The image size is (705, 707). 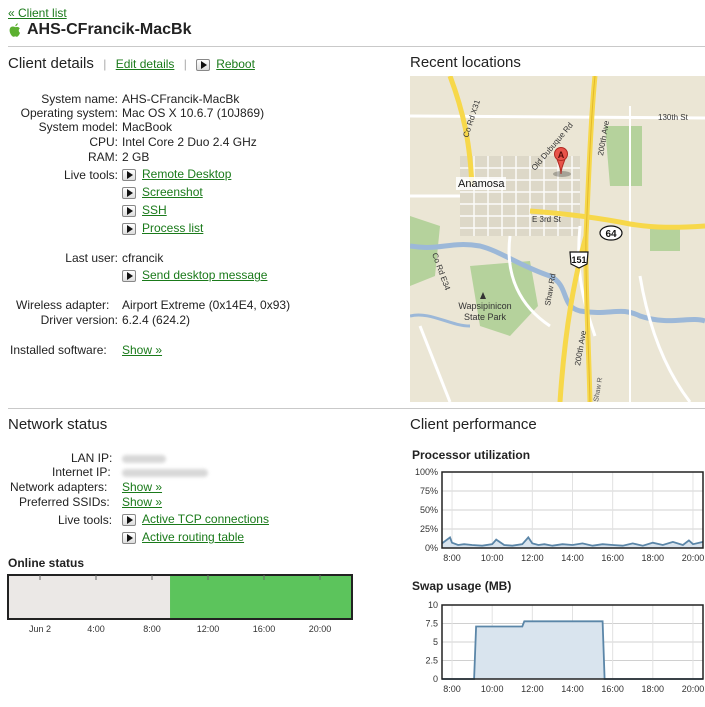 I want to click on wireless-label: Wireless adapter:, so click(x=63, y=305).